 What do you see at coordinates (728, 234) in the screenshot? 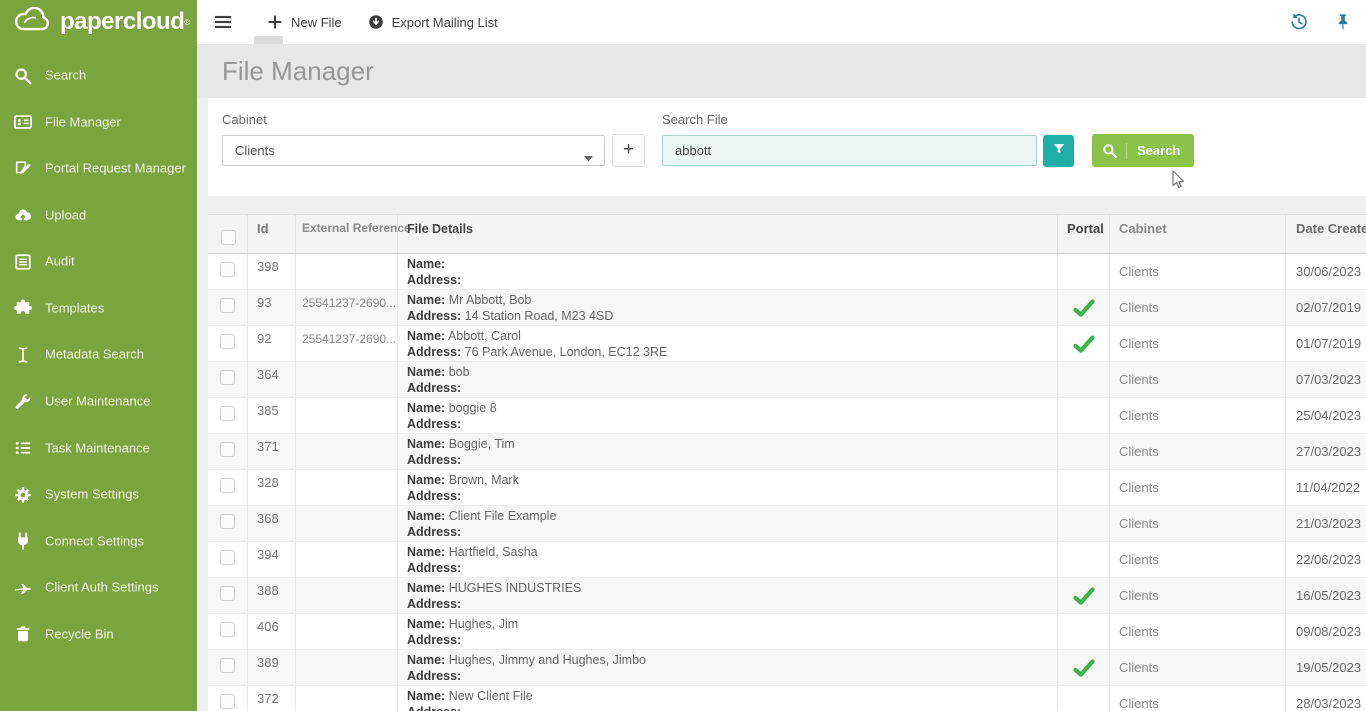
I see `column-header-details: File Details` at bounding box center [728, 234].